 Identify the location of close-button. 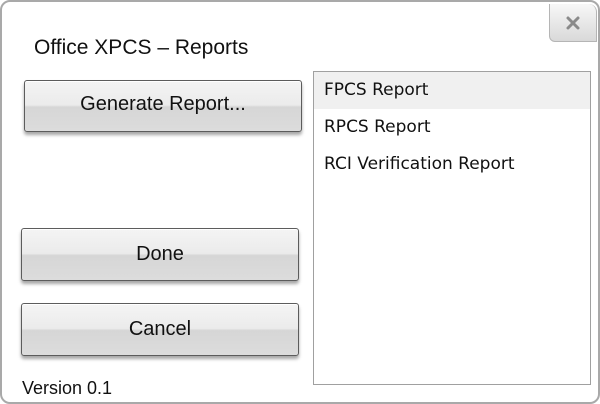
(573, 23).